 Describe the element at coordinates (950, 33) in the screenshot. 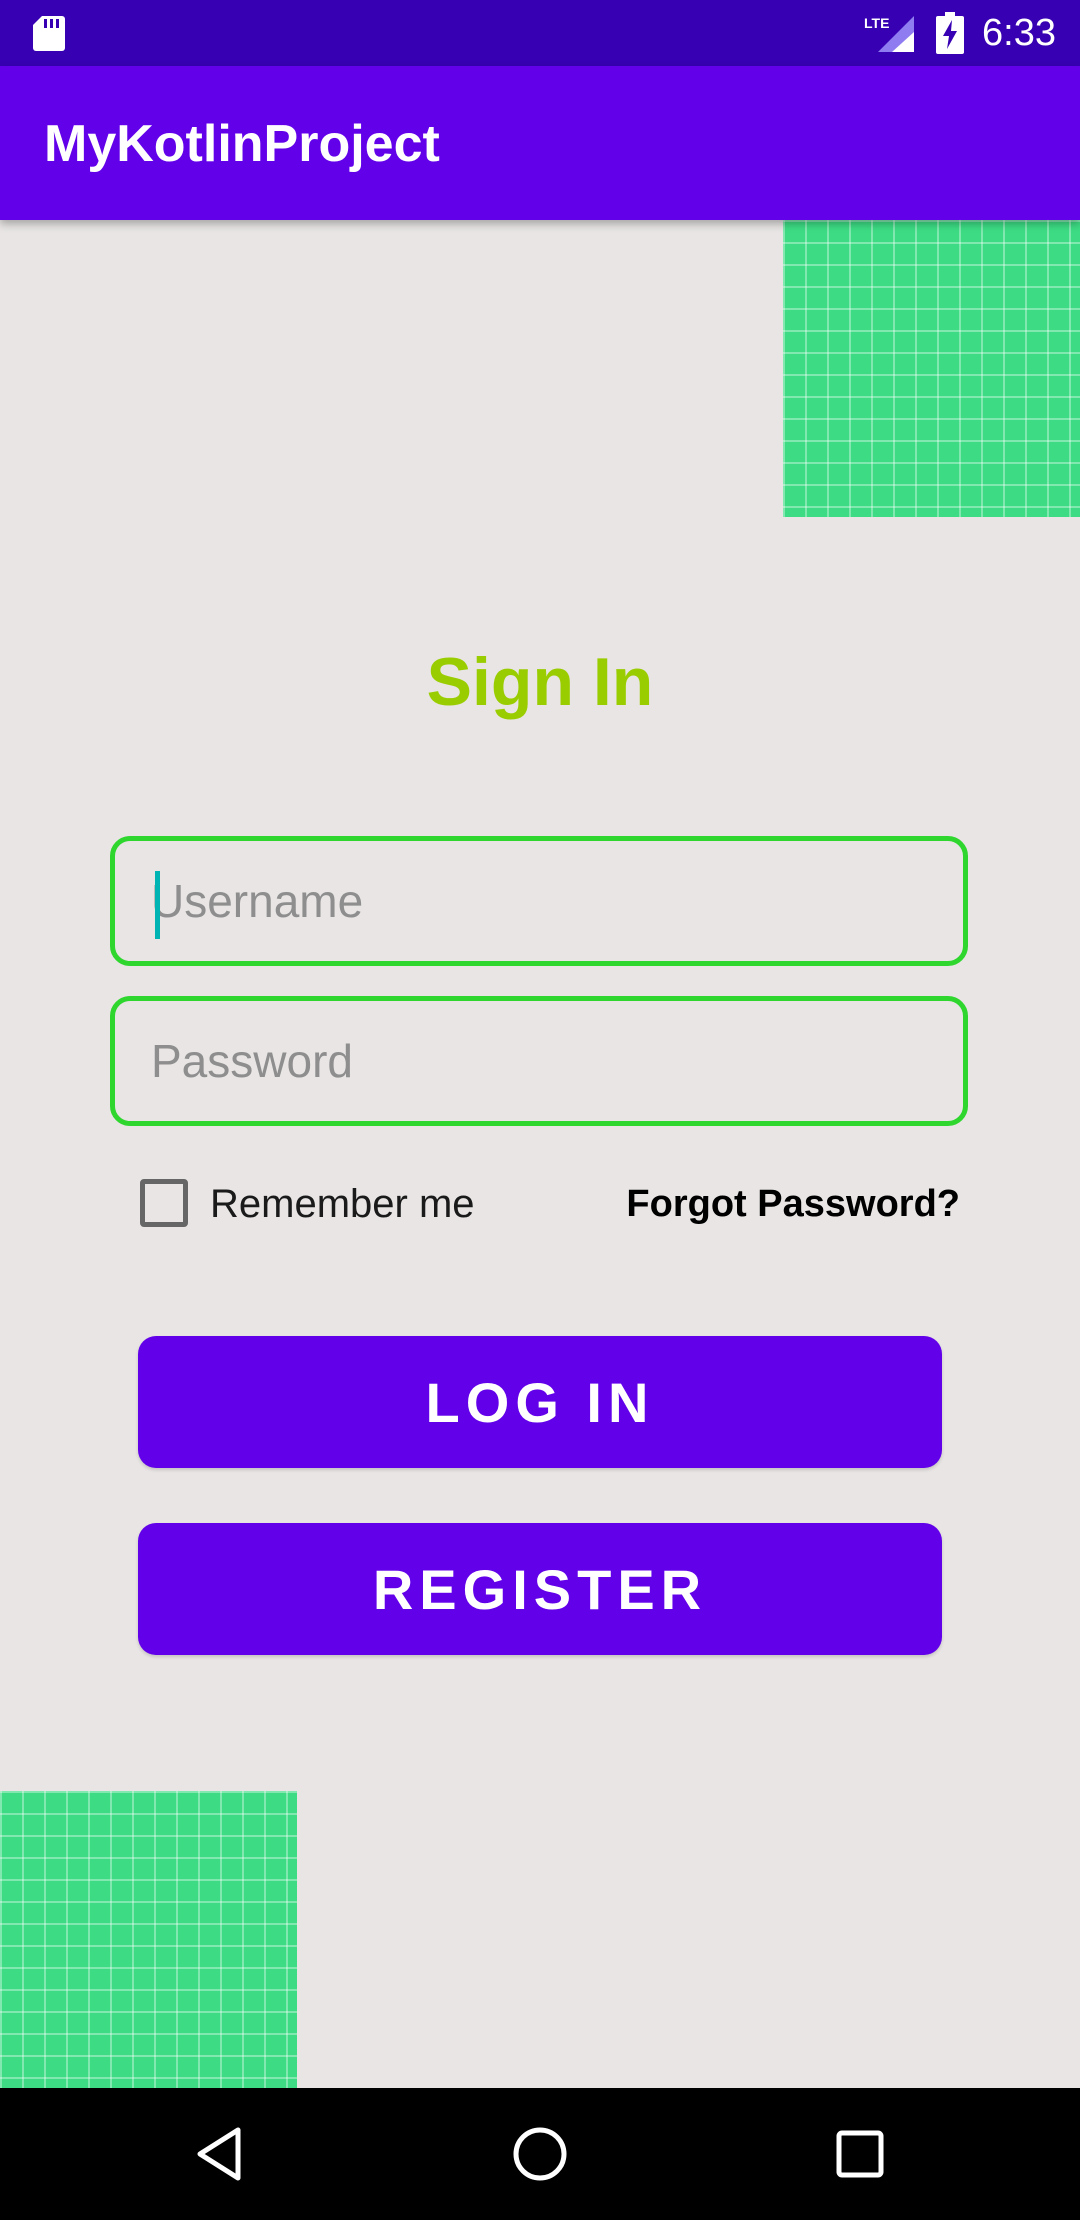

I see `battery-charging-icon` at that location.